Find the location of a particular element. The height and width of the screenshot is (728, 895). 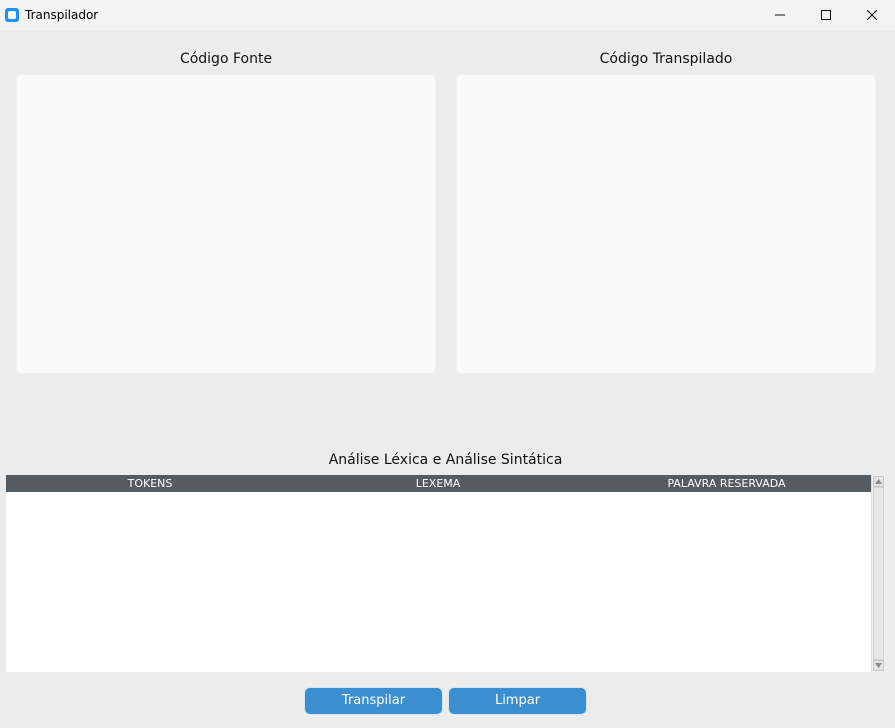

table-header: TOKENS LEXEMA PALAVRA RESERVADA is located at coordinates (438, 483).